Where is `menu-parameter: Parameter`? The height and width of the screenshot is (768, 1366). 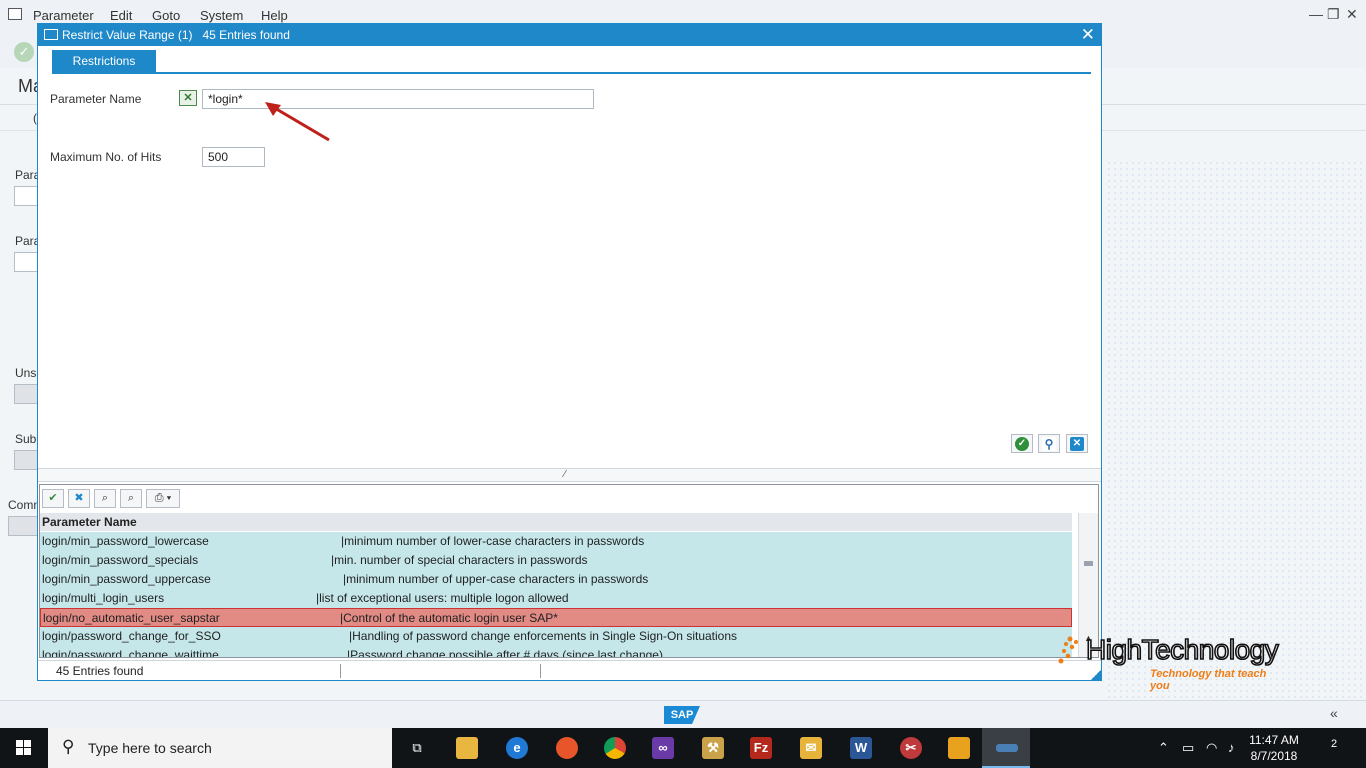
menu-parameter: Parameter is located at coordinates (63, 15).